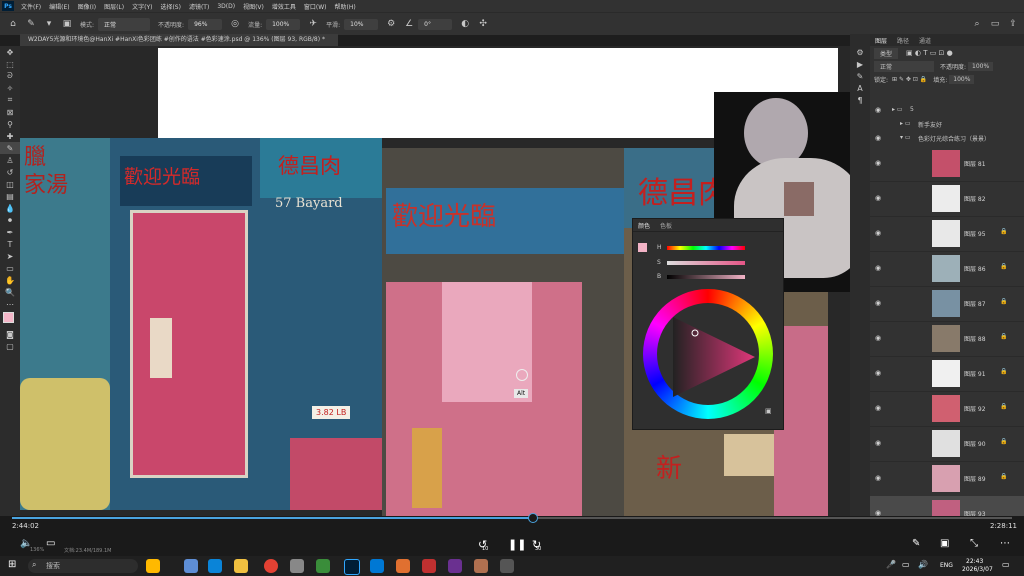 The height and width of the screenshot is (576, 1024). Describe the element at coordinates (906, 564) in the screenshot. I see `network-icon: ▭` at that location.